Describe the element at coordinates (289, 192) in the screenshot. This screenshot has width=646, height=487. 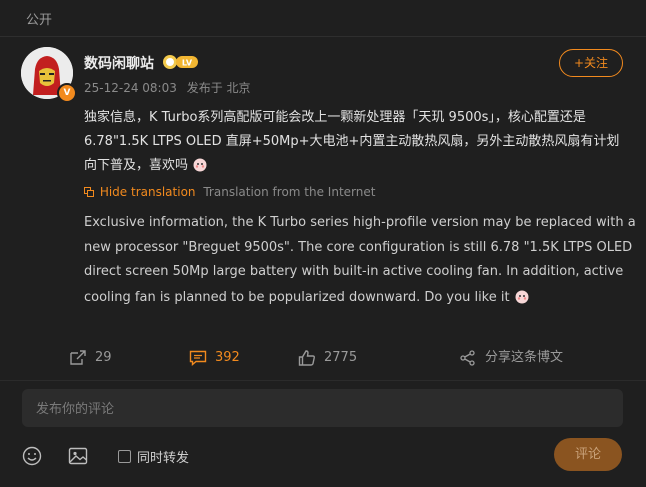
I see `translation-source: Translation from the Internet` at that location.